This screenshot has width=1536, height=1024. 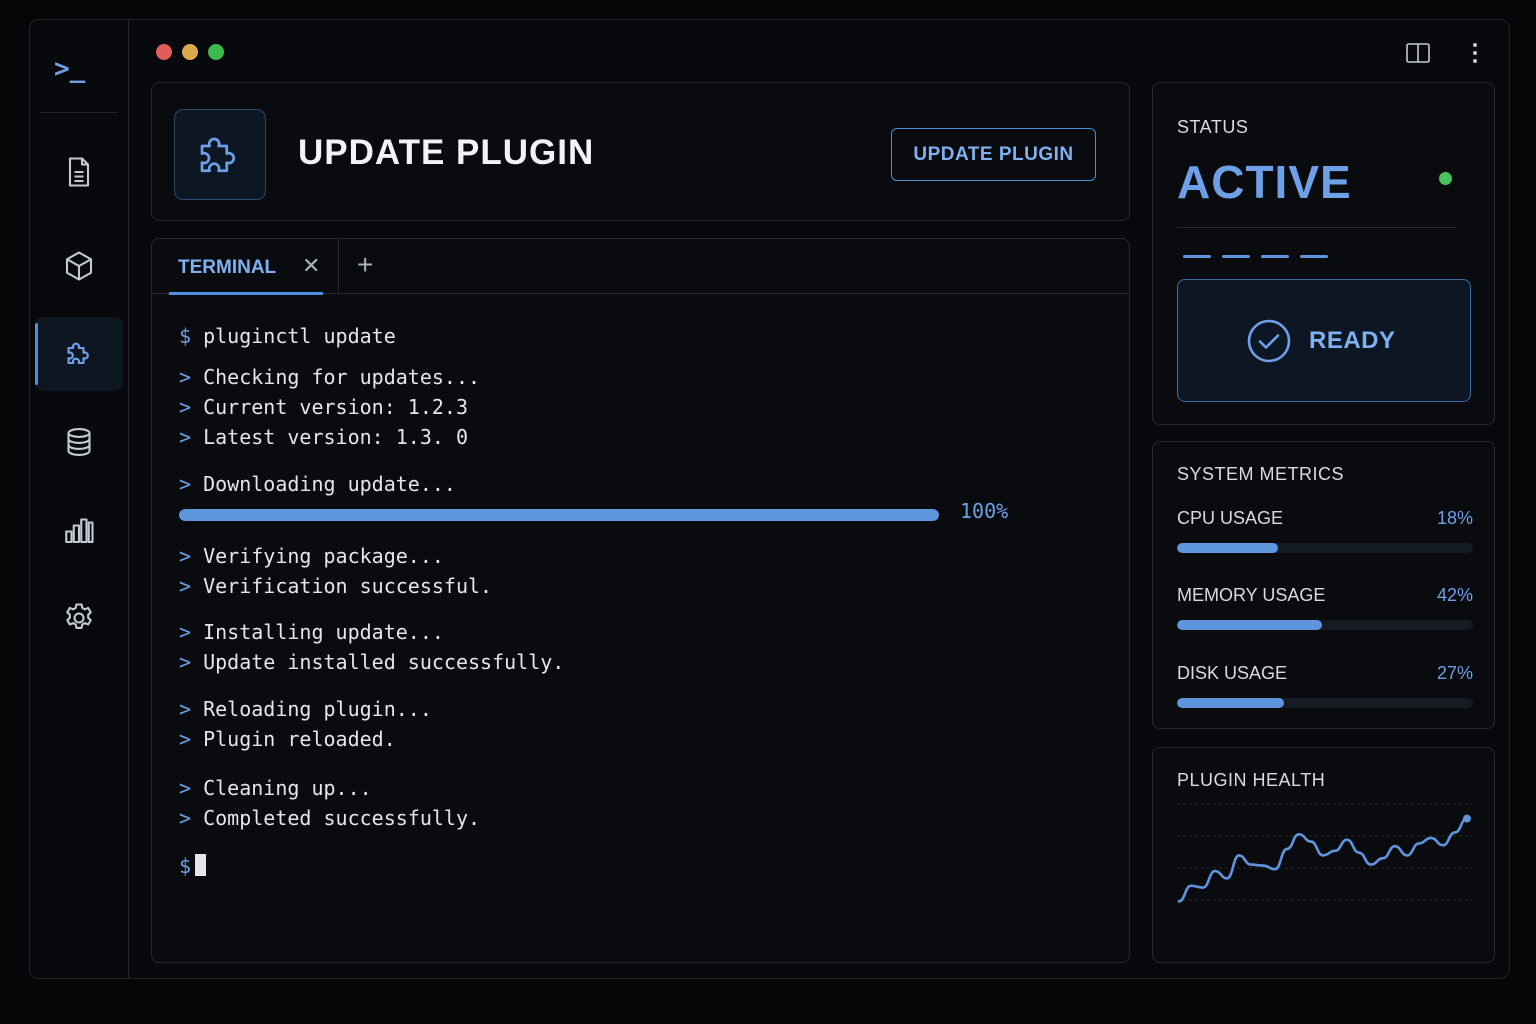 What do you see at coordinates (336, 586) in the screenshot?
I see `terminal-line: > Verification successful.` at bounding box center [336, 586].